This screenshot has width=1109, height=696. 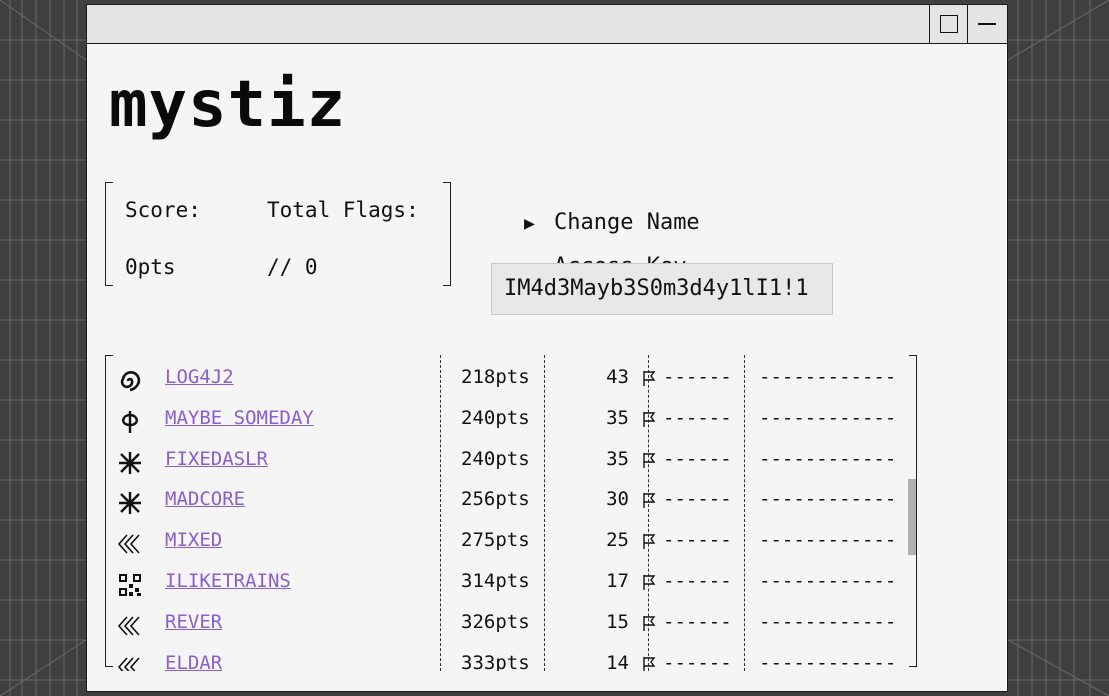 What do you see at coordinates (495, 540) in the screenshot?
I see `challenge-points: 275pts` at bounding box center [495, 540].